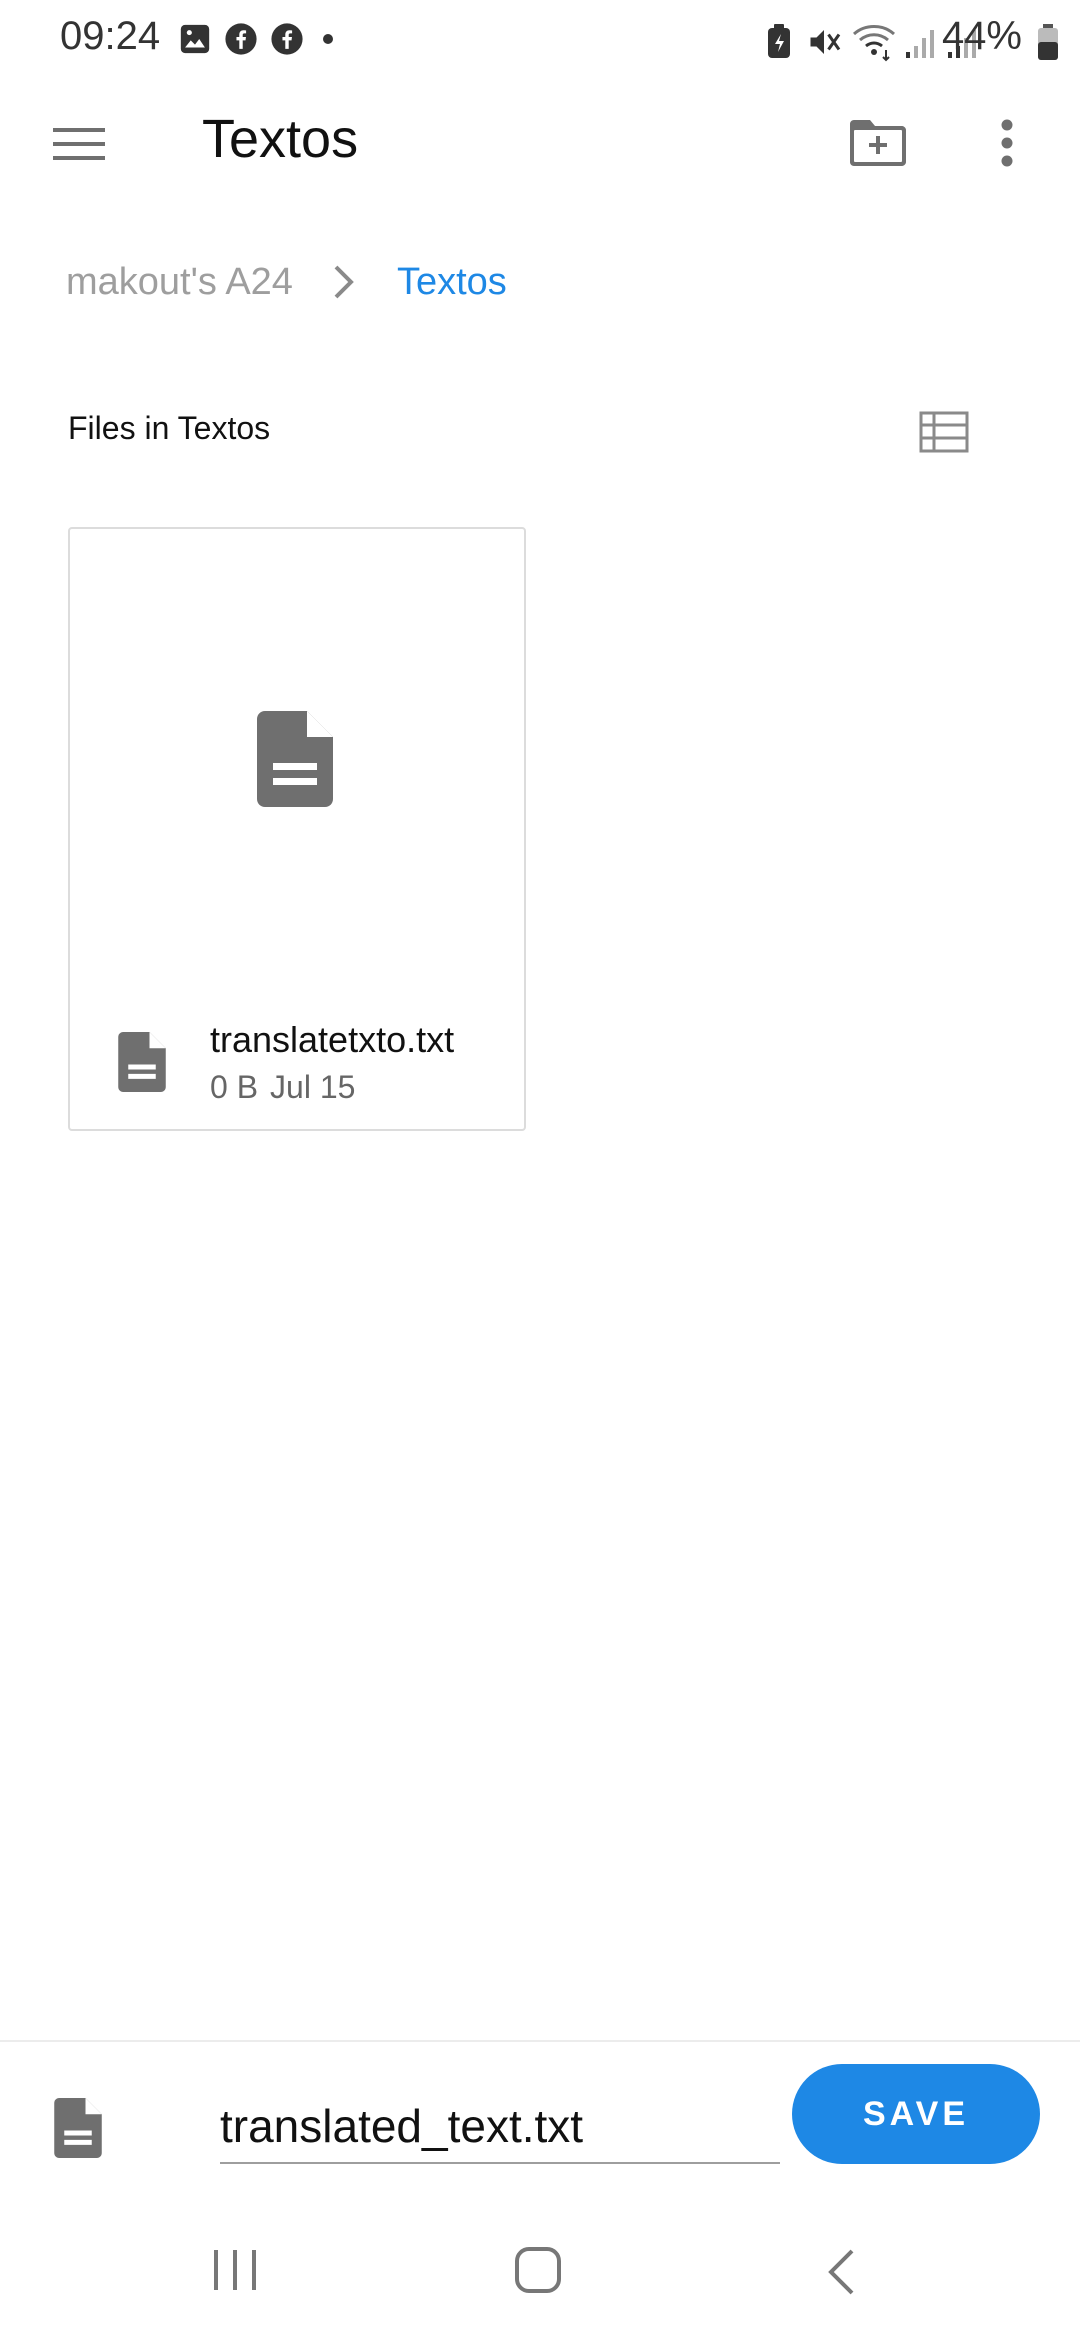 Image resolution: width=1080 pixels, height=2340 pixels. What do you see at coordinates (234, 1087) in the screenshot?
I see `file-size: 0 B` at bounding box center [234, 1087].